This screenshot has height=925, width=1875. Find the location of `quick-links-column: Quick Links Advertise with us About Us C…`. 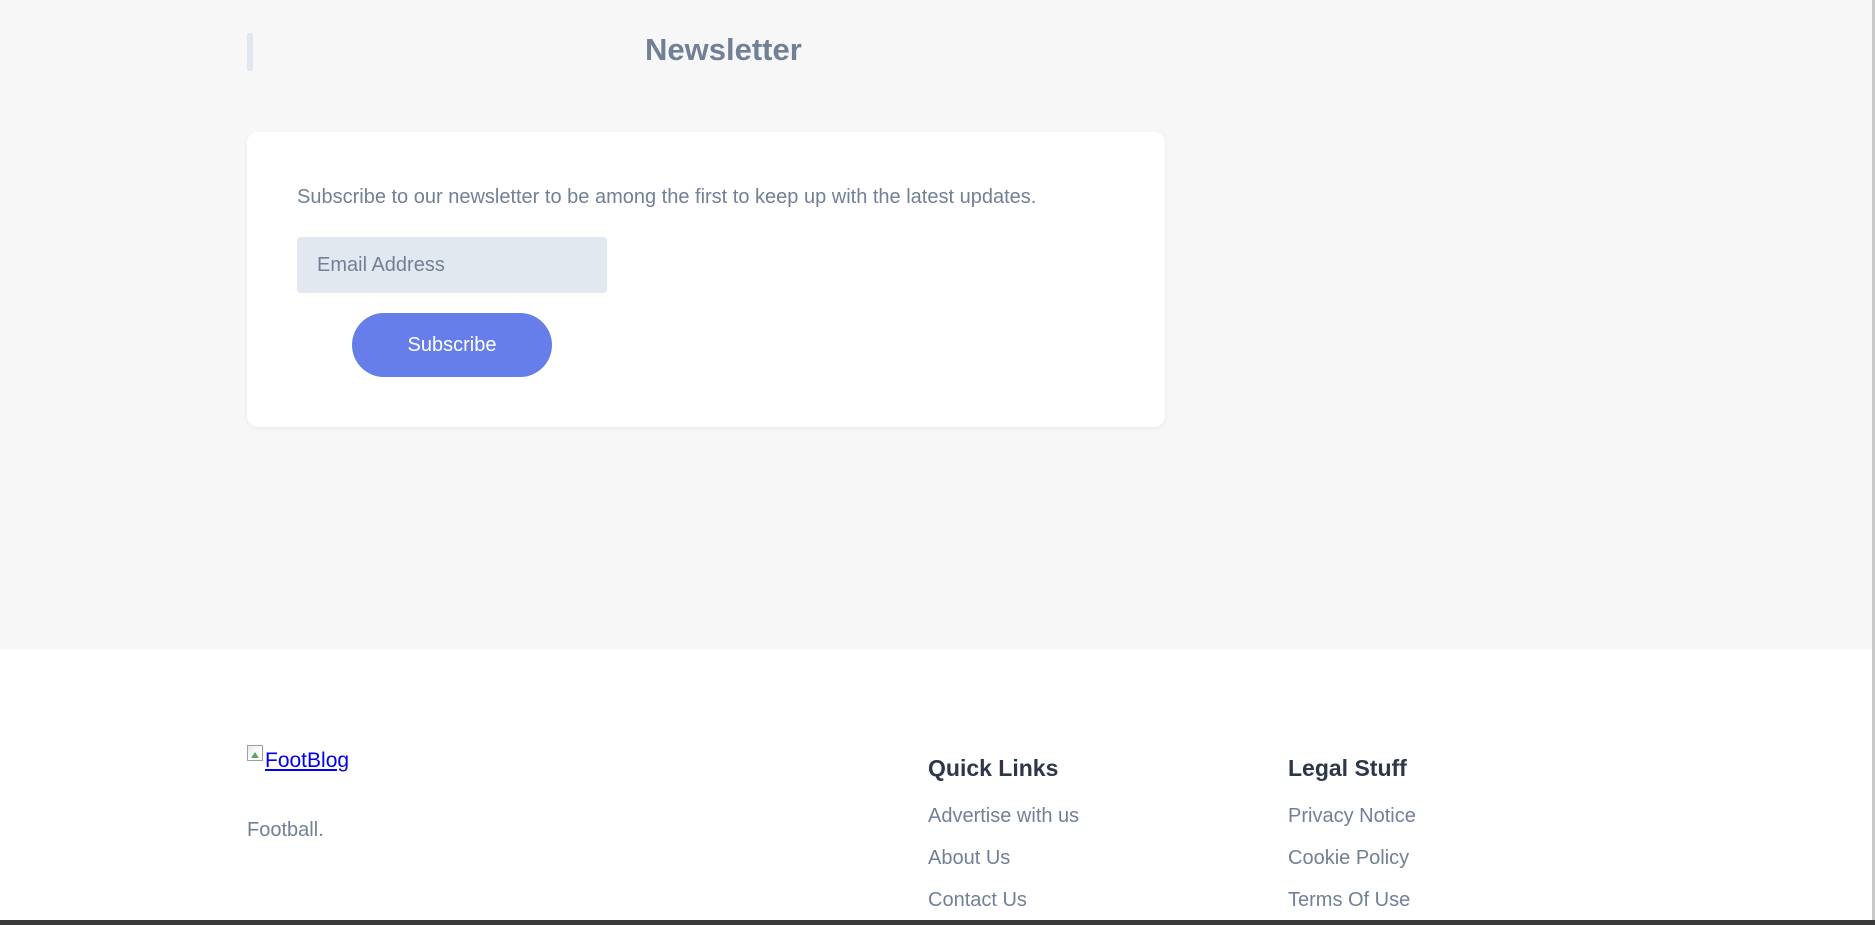

quick-links-column: Quick Links Advertise with us About Us C… is located at coordinates (1003, 840).